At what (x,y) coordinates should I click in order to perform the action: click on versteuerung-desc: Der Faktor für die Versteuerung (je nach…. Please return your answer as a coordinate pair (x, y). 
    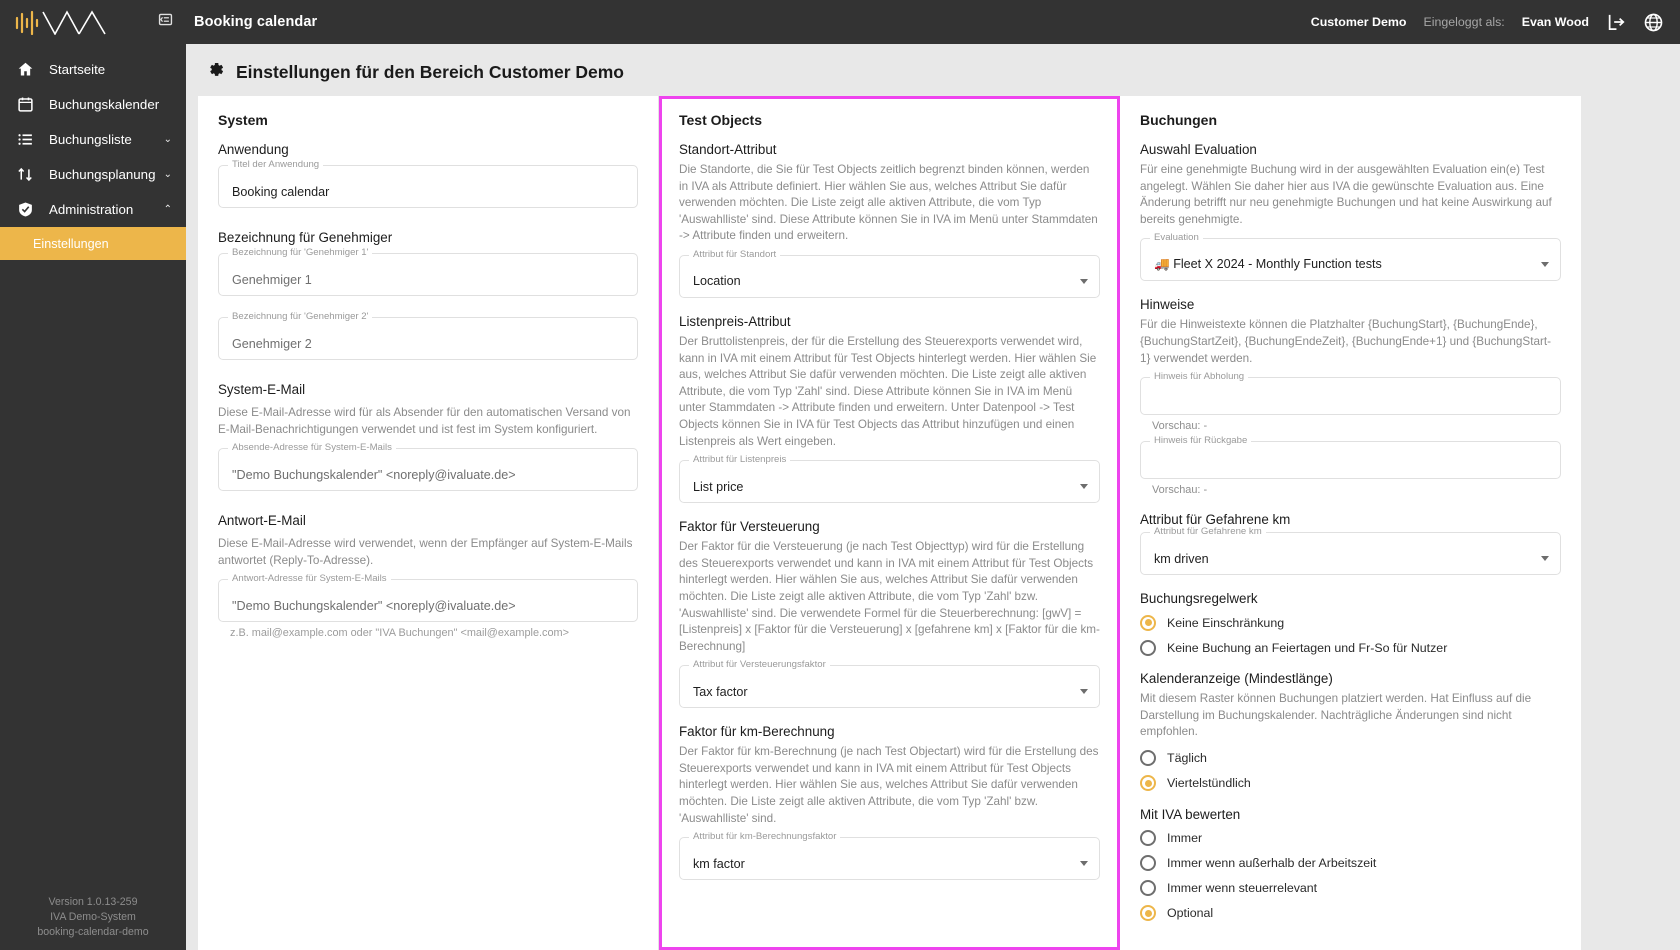
    Looking at the image, I should click on (889, 596).